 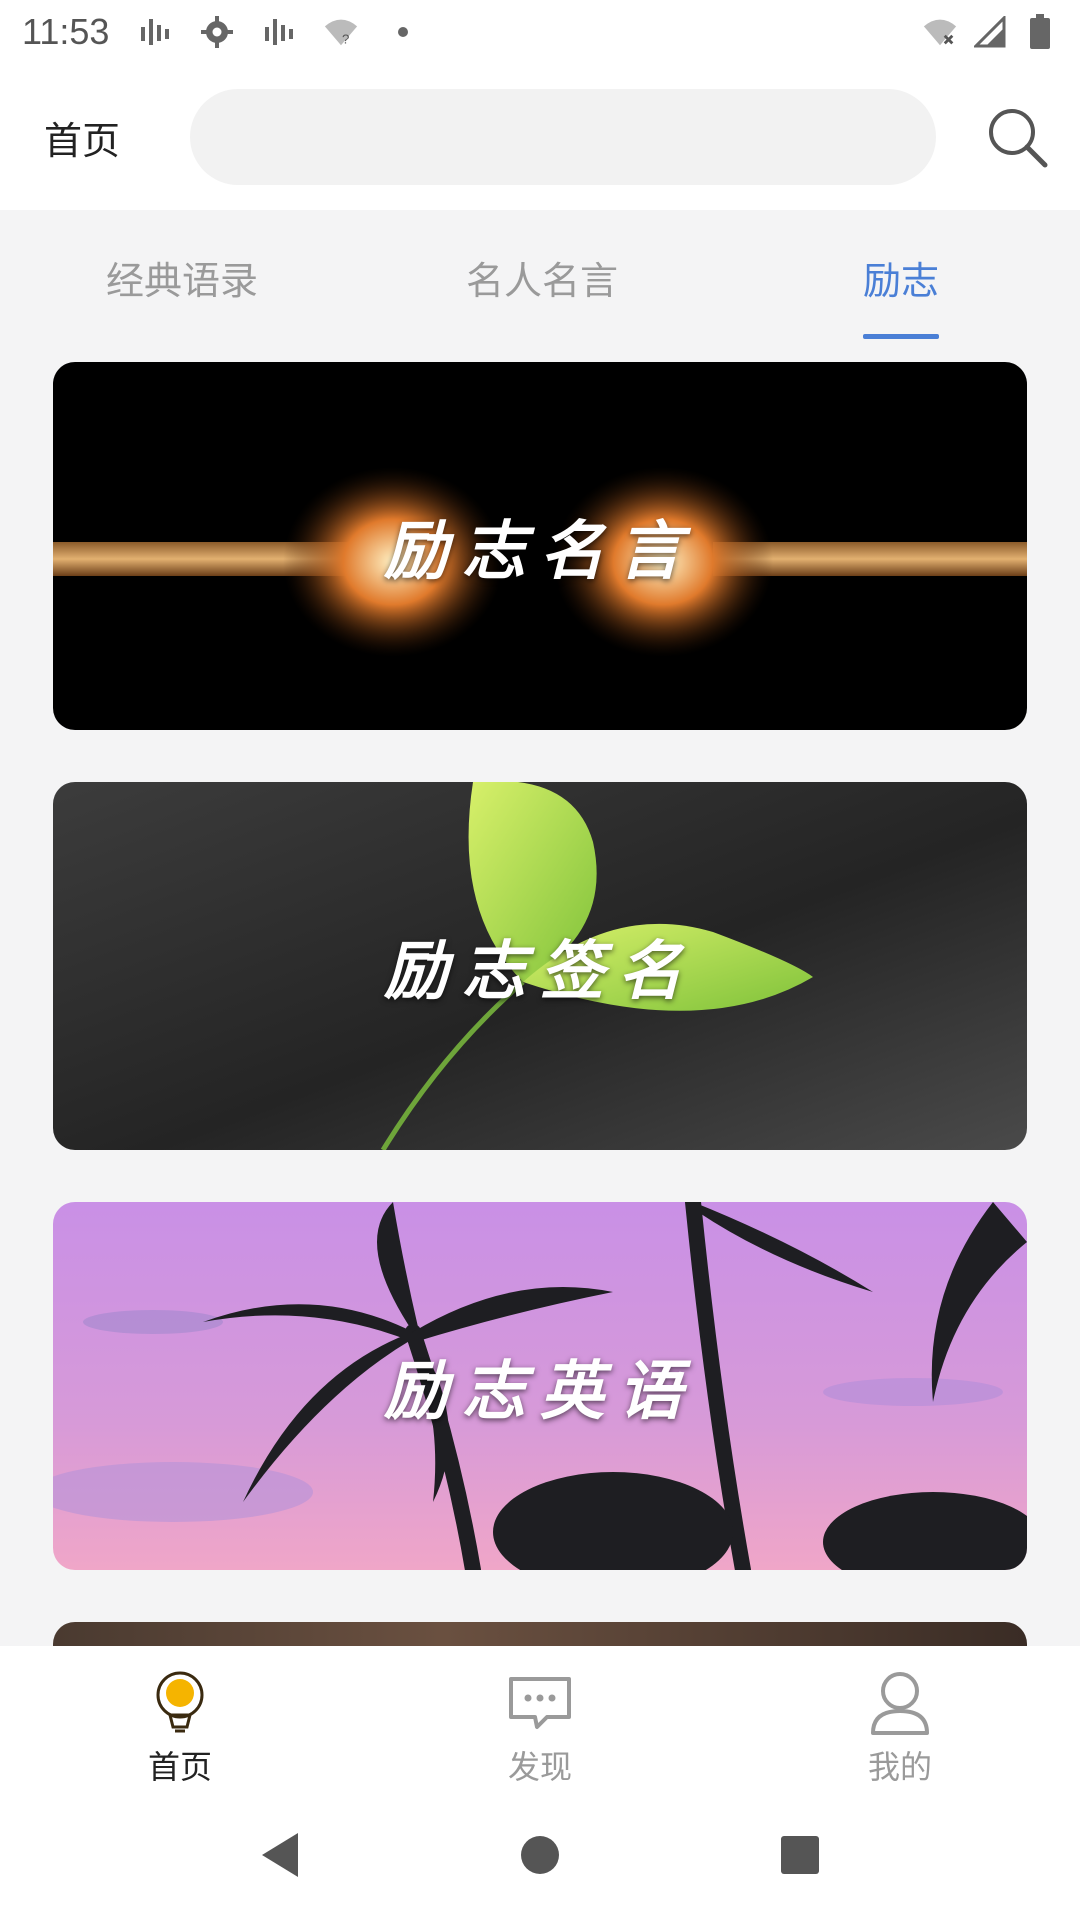 I want to click on nav-discover: 发现, so click(x=540, y=1718).